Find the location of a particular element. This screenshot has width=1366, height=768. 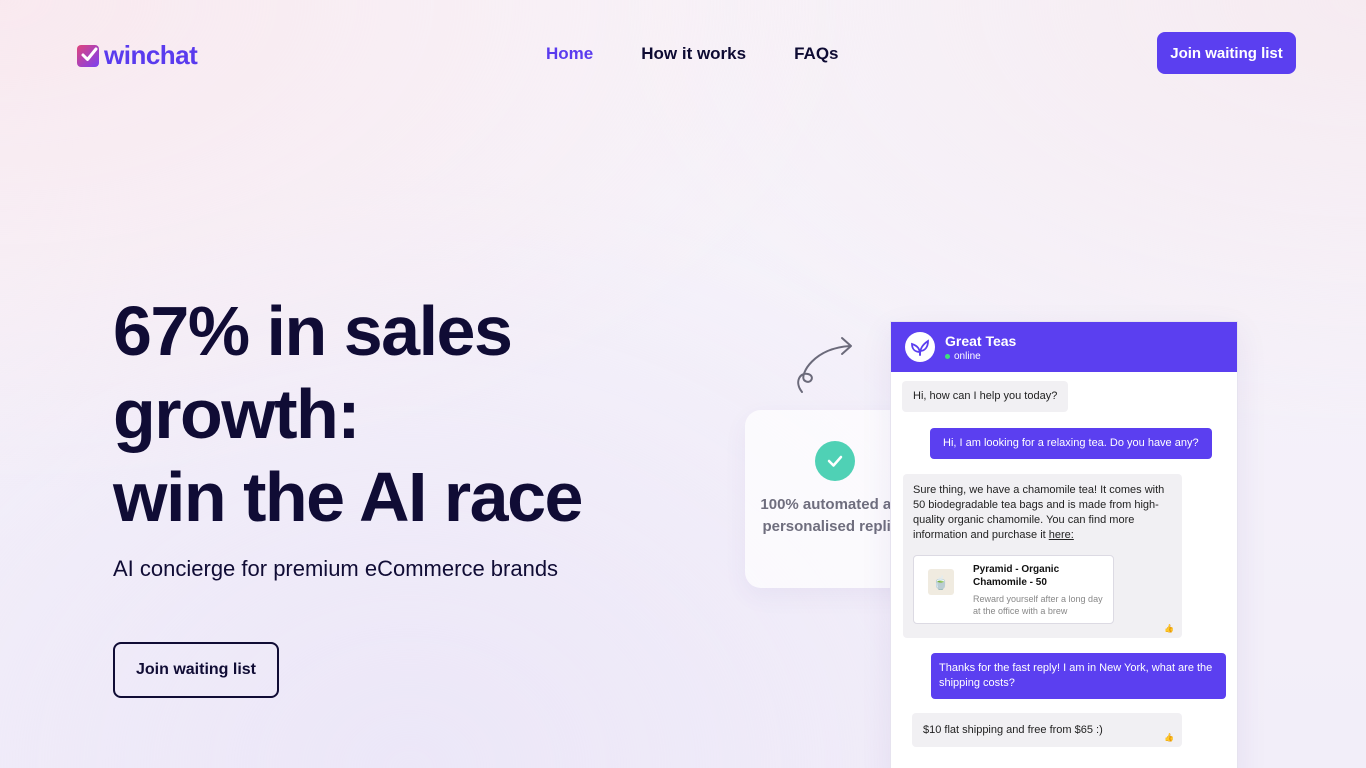

brand-logo: winchat is located at coordinates (137, 55).